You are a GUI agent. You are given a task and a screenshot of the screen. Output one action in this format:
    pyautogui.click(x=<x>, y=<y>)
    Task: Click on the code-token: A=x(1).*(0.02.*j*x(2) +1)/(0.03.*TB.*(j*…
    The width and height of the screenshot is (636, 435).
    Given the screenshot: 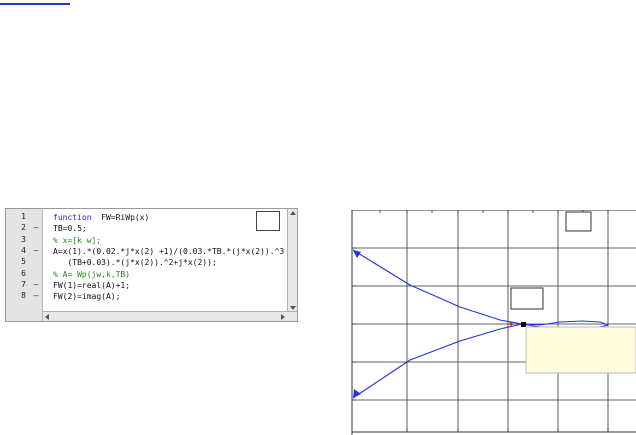 What is the action you would take?
    pyautogui.click(x=173, y=251)
    